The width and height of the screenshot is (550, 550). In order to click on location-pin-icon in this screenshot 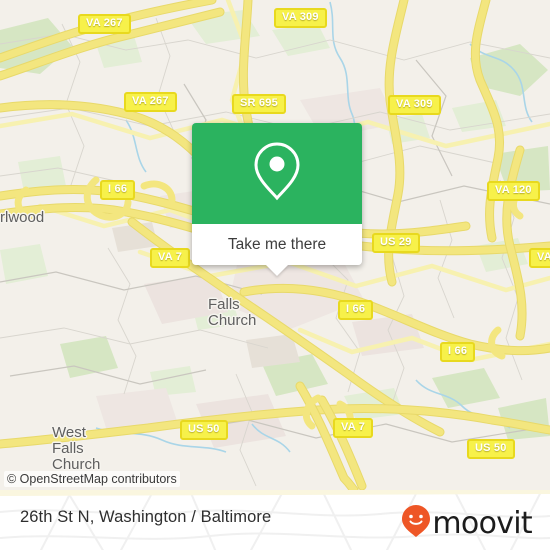, I will do `click(277, 173)`.